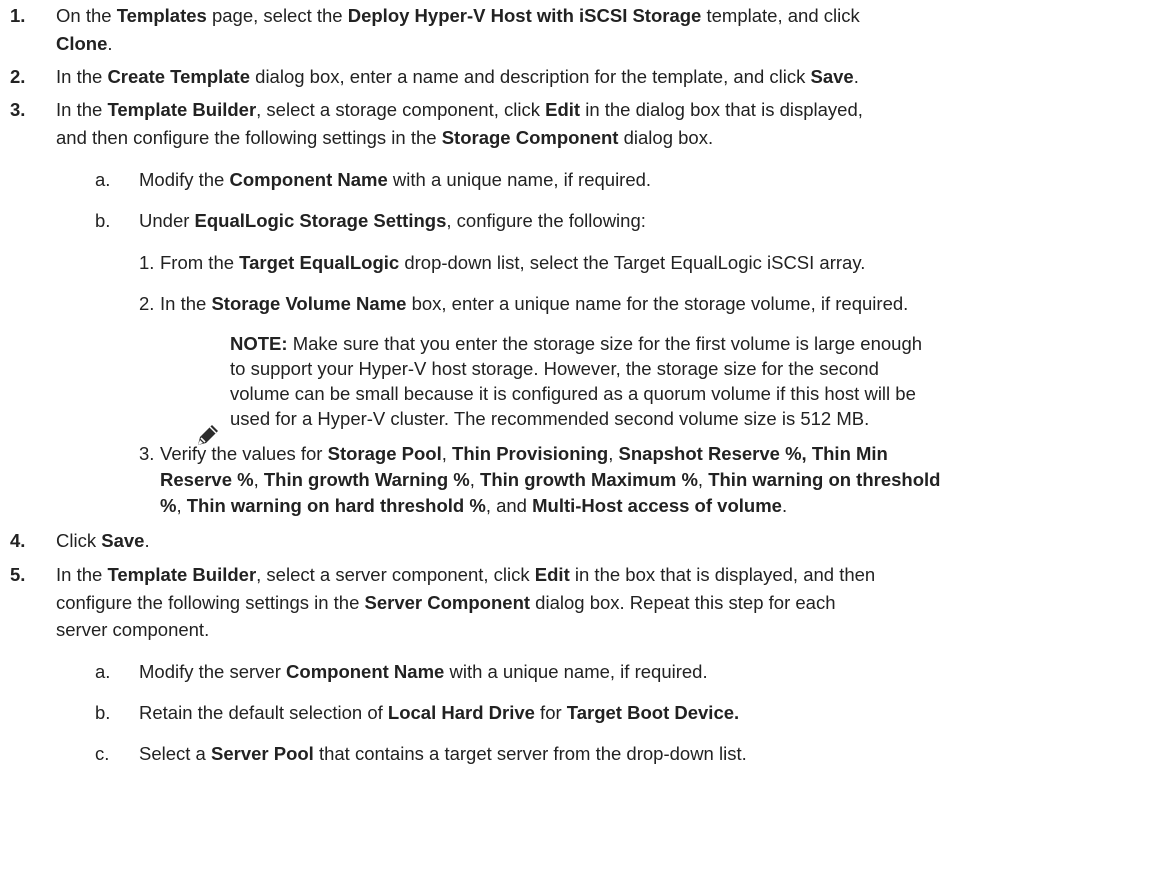 The image size is (1163, 874). Describe the element at coordinates (336, 505) in the screenshot. I see `ui-term: Thin warning on hard threshold %` at that location.